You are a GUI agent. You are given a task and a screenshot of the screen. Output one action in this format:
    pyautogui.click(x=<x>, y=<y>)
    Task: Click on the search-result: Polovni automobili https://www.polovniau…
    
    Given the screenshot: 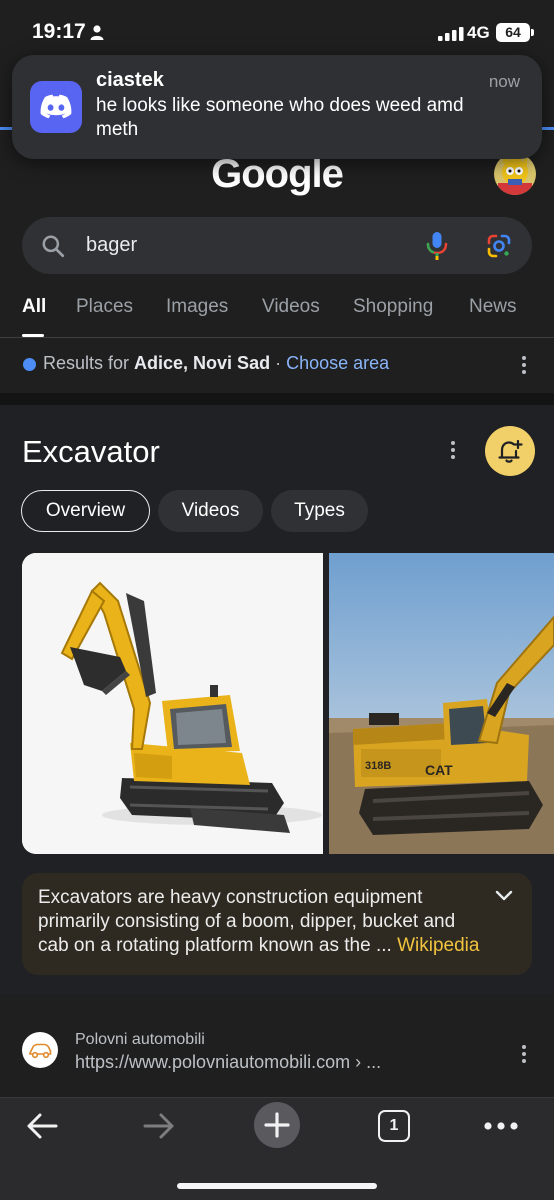 What is the action you would take?
    pyautogui.click(x=277, y=1055)
    